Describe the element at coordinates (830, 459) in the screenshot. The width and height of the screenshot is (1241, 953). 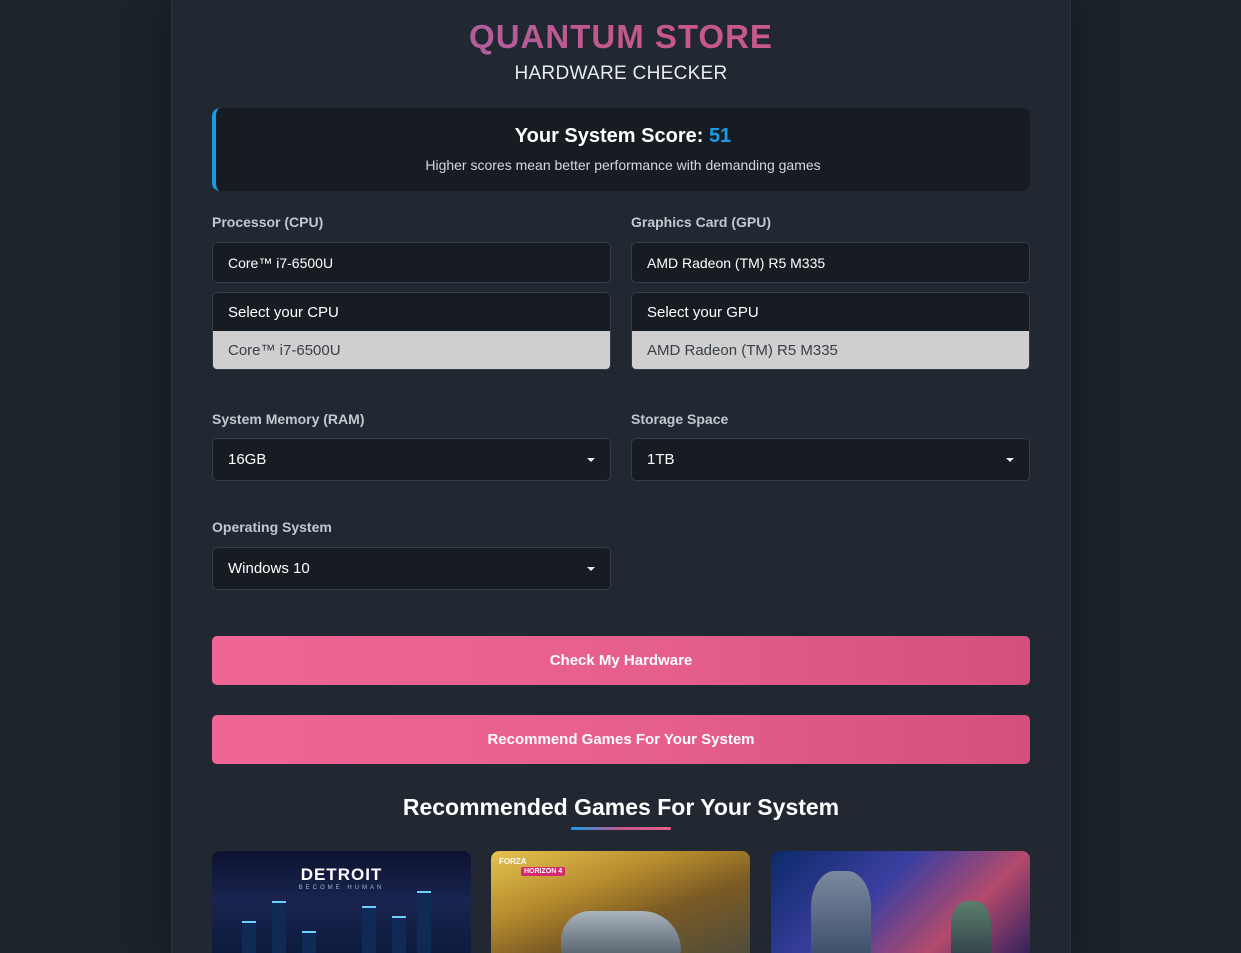
I see `storage-dropdown: 1TB` at that location.